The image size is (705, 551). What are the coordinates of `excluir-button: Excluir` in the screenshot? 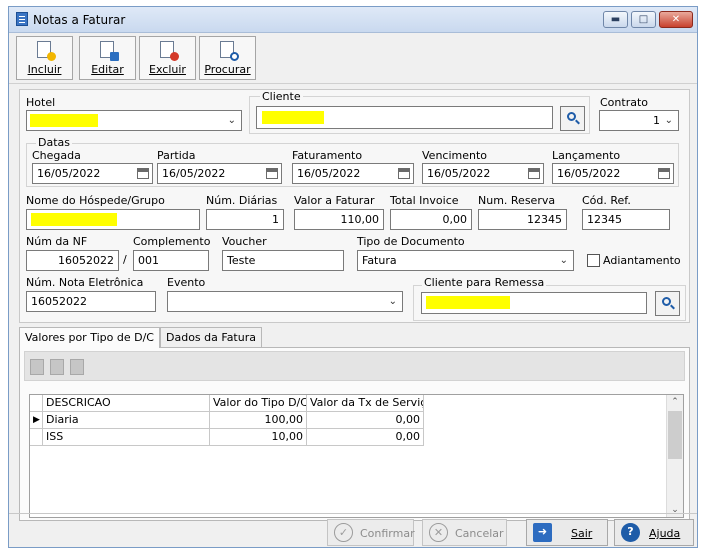 It's located at (167, 58).